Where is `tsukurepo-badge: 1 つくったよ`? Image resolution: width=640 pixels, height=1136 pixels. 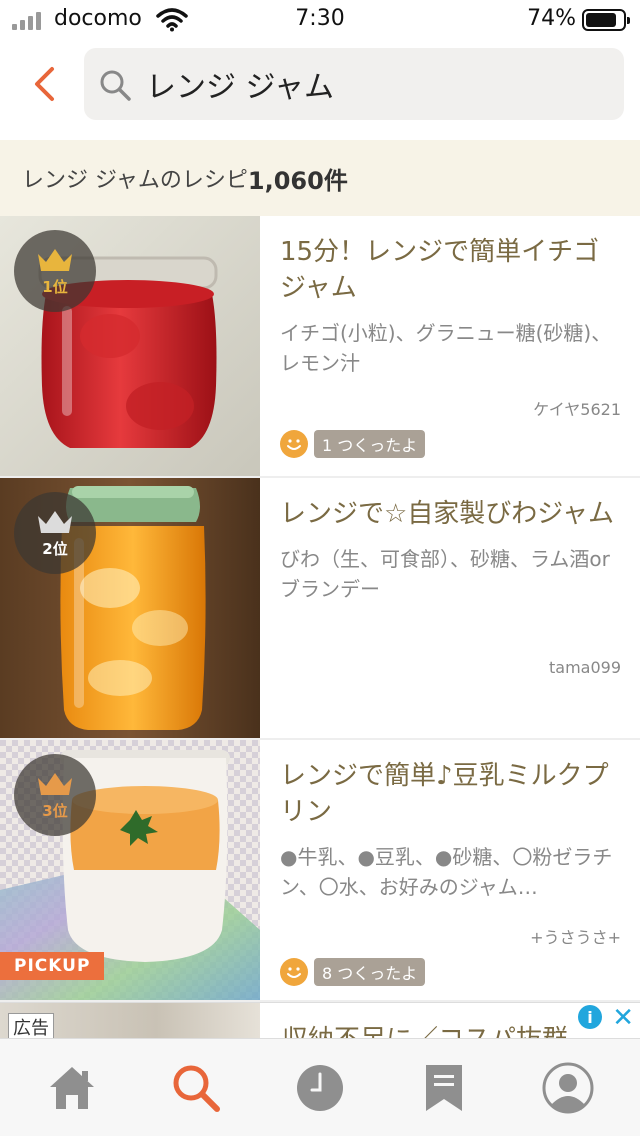
tsukurepo-badge: 1 つくったよ is located at coordinates (353, 444).